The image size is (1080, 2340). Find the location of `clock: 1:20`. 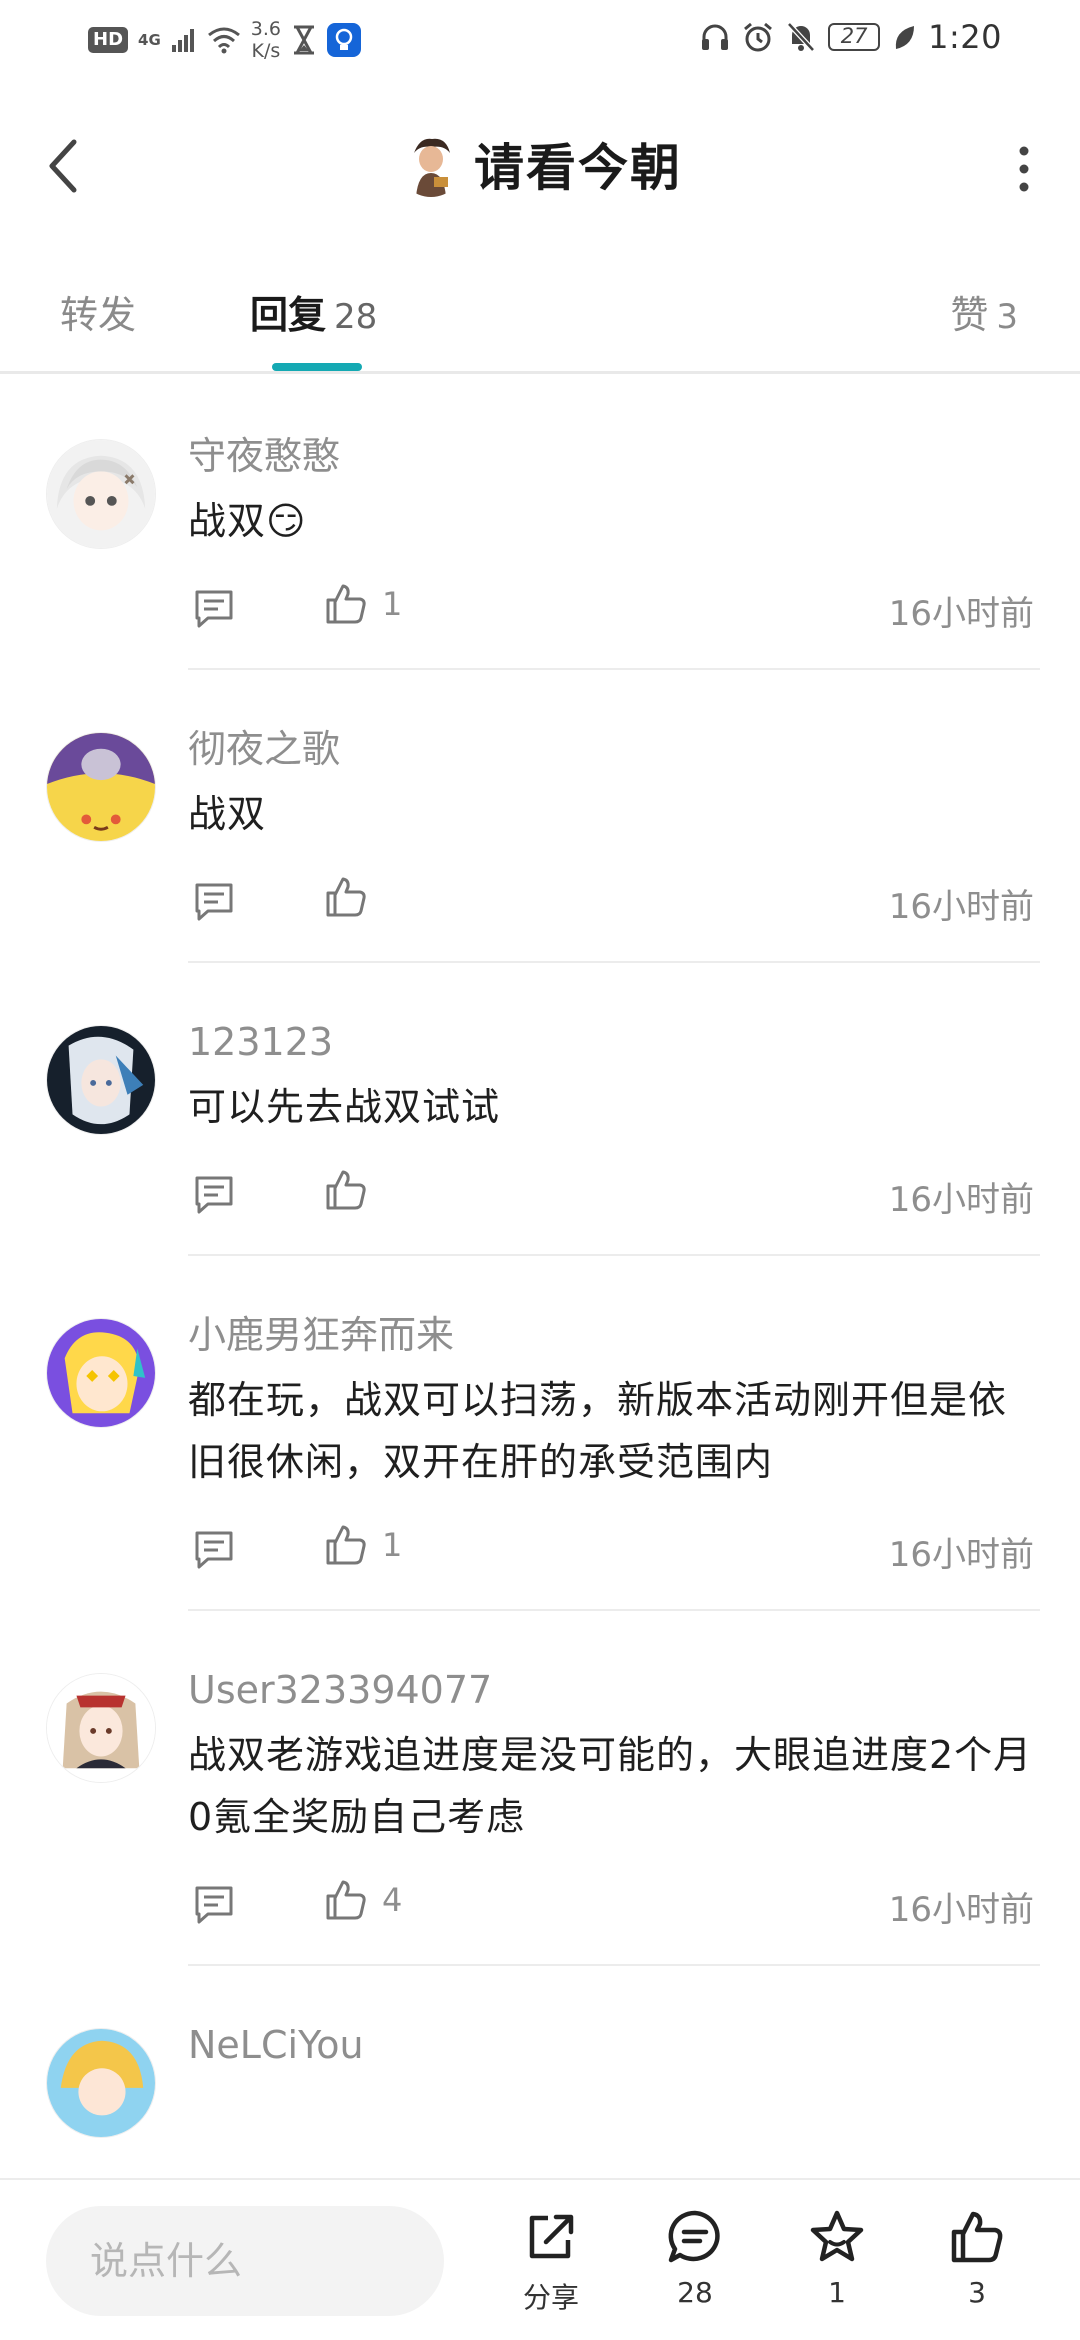

clock: 1:20 is located at coordinates (965, 37).